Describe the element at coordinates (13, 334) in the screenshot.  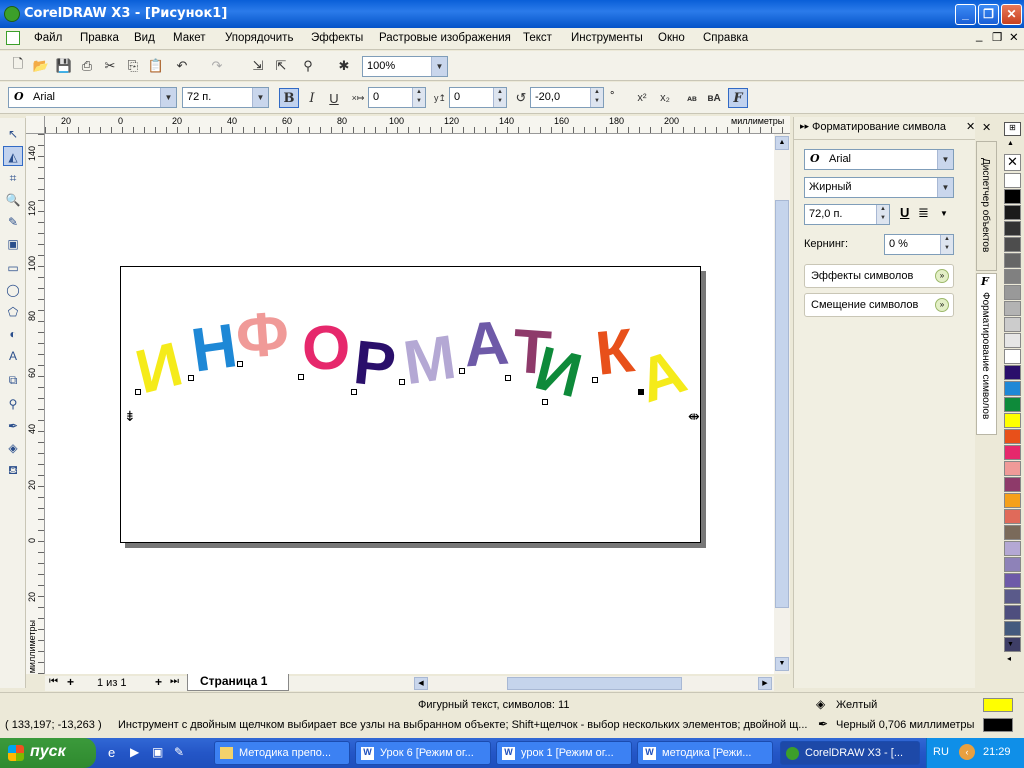
I see `basic-shapes-icon: ◐` at that location.